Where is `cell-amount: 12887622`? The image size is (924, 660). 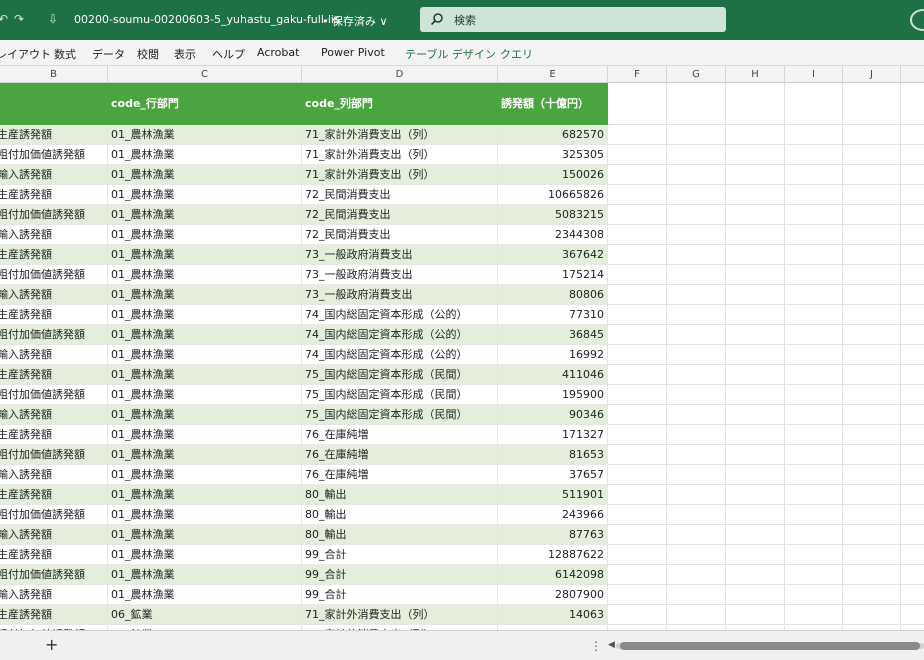 cell-amount: 12887622 is located at coordinates (553, 555).